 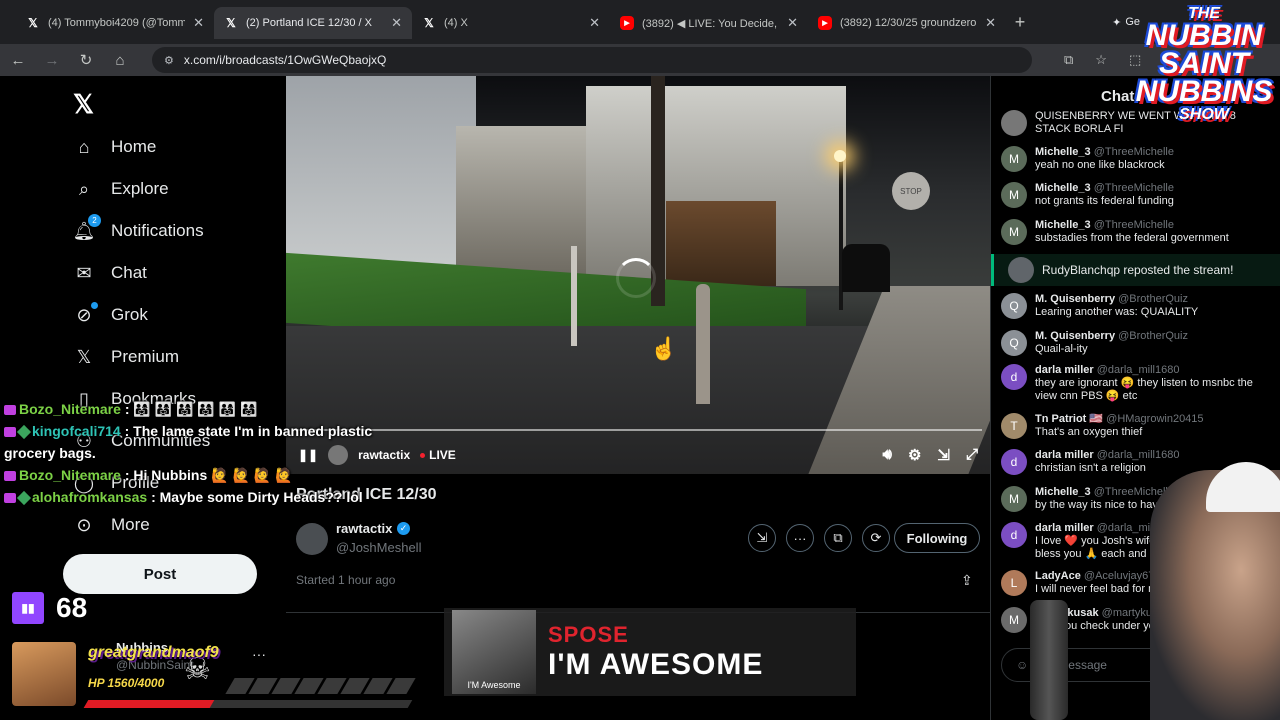 What do you see at coordinates (1058, 576) in the screenshot?
I see `chat-username: LadyAce` at bounding box center [1058, 576].